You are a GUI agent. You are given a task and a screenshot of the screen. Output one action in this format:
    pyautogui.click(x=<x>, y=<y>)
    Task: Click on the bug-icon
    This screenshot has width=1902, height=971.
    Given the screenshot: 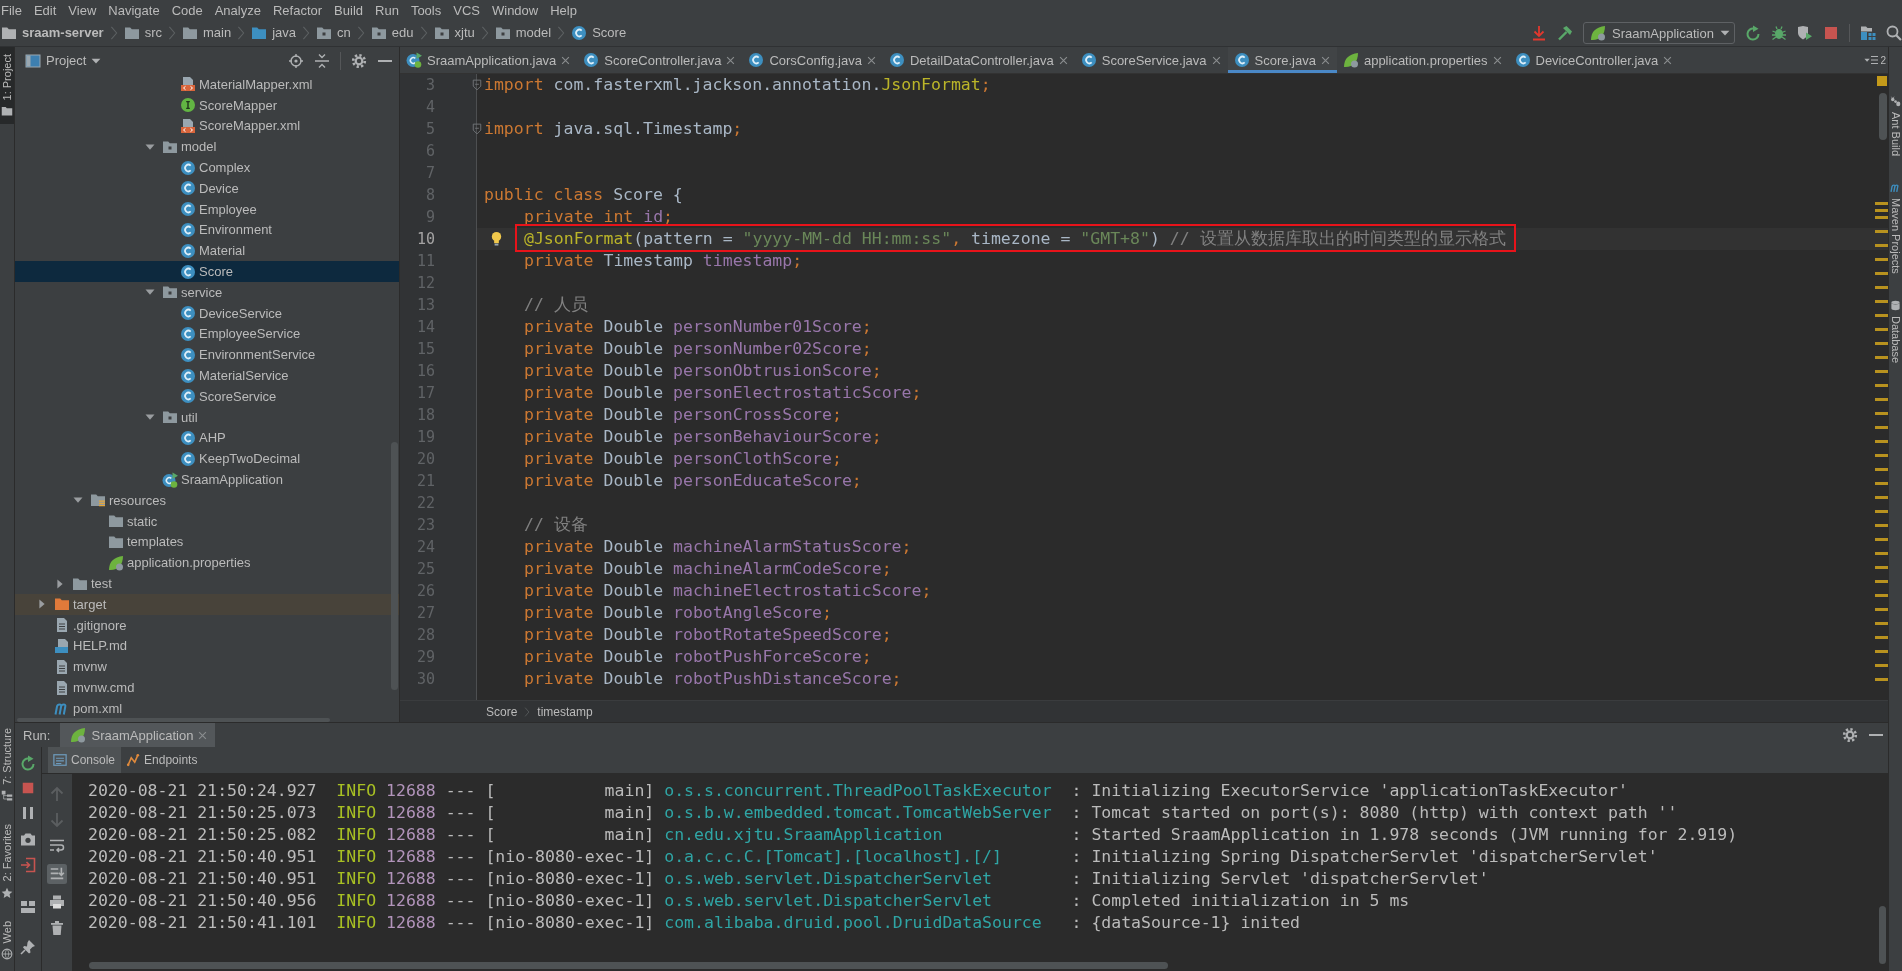 What is the action you would take?
    pyautogui.click(x=1779, y=33)
    